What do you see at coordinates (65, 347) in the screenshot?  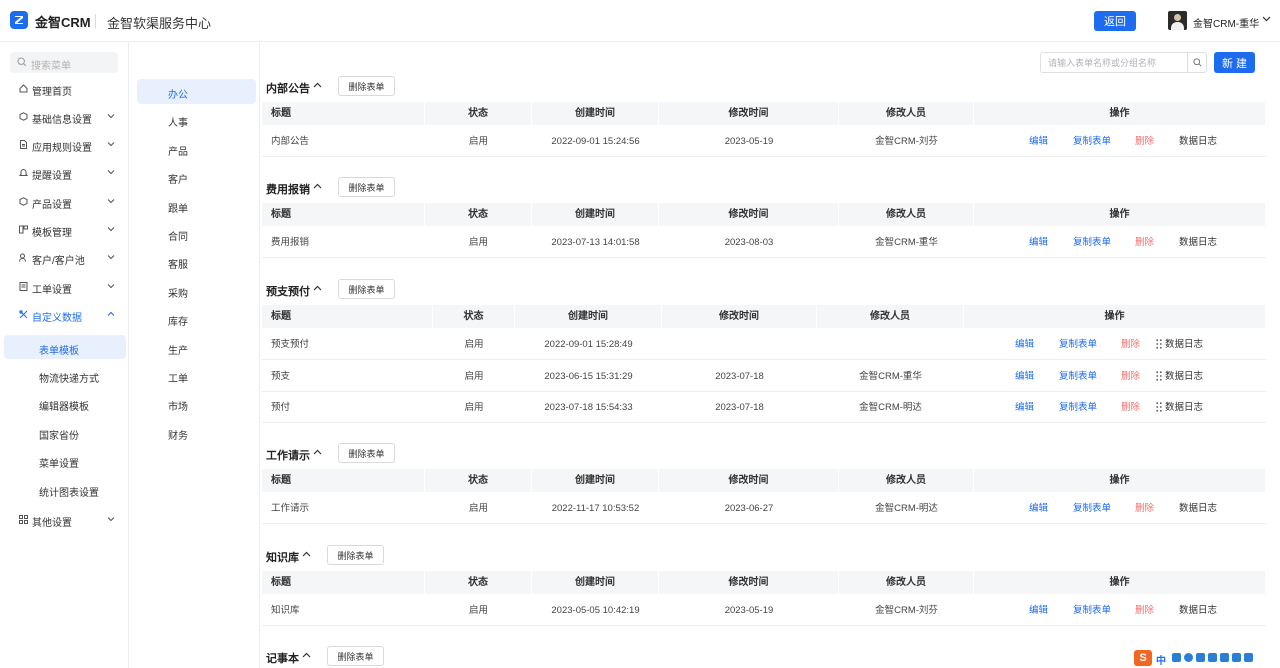 I see `sidebar-subitem-1: 表单模板` at bounding box center [65, 347].